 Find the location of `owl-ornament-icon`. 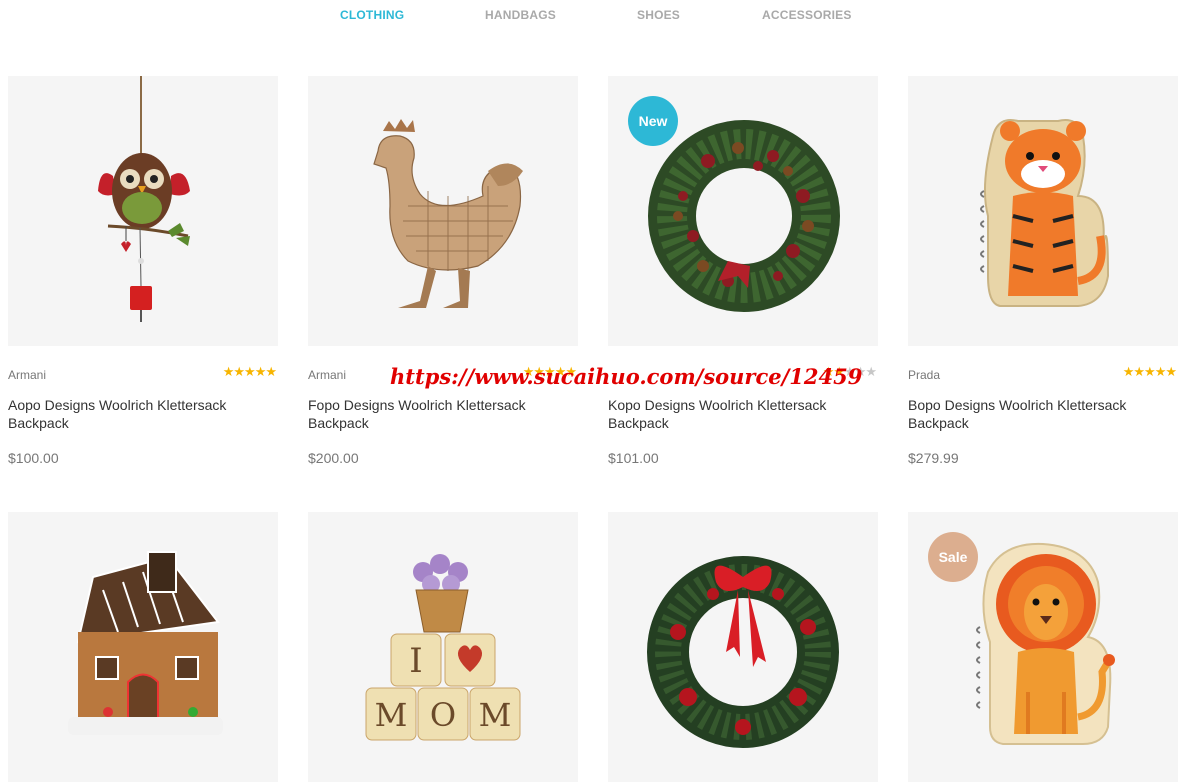

owl-ornament-icon is located at coordinates (144, 199).